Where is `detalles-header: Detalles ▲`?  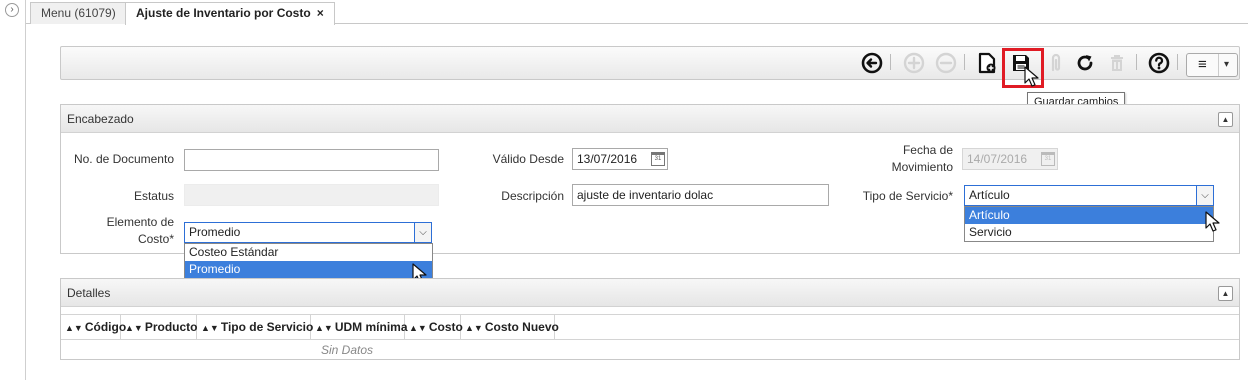
detalles-header: Detalles ▲ is located at coordinates (650, 293).